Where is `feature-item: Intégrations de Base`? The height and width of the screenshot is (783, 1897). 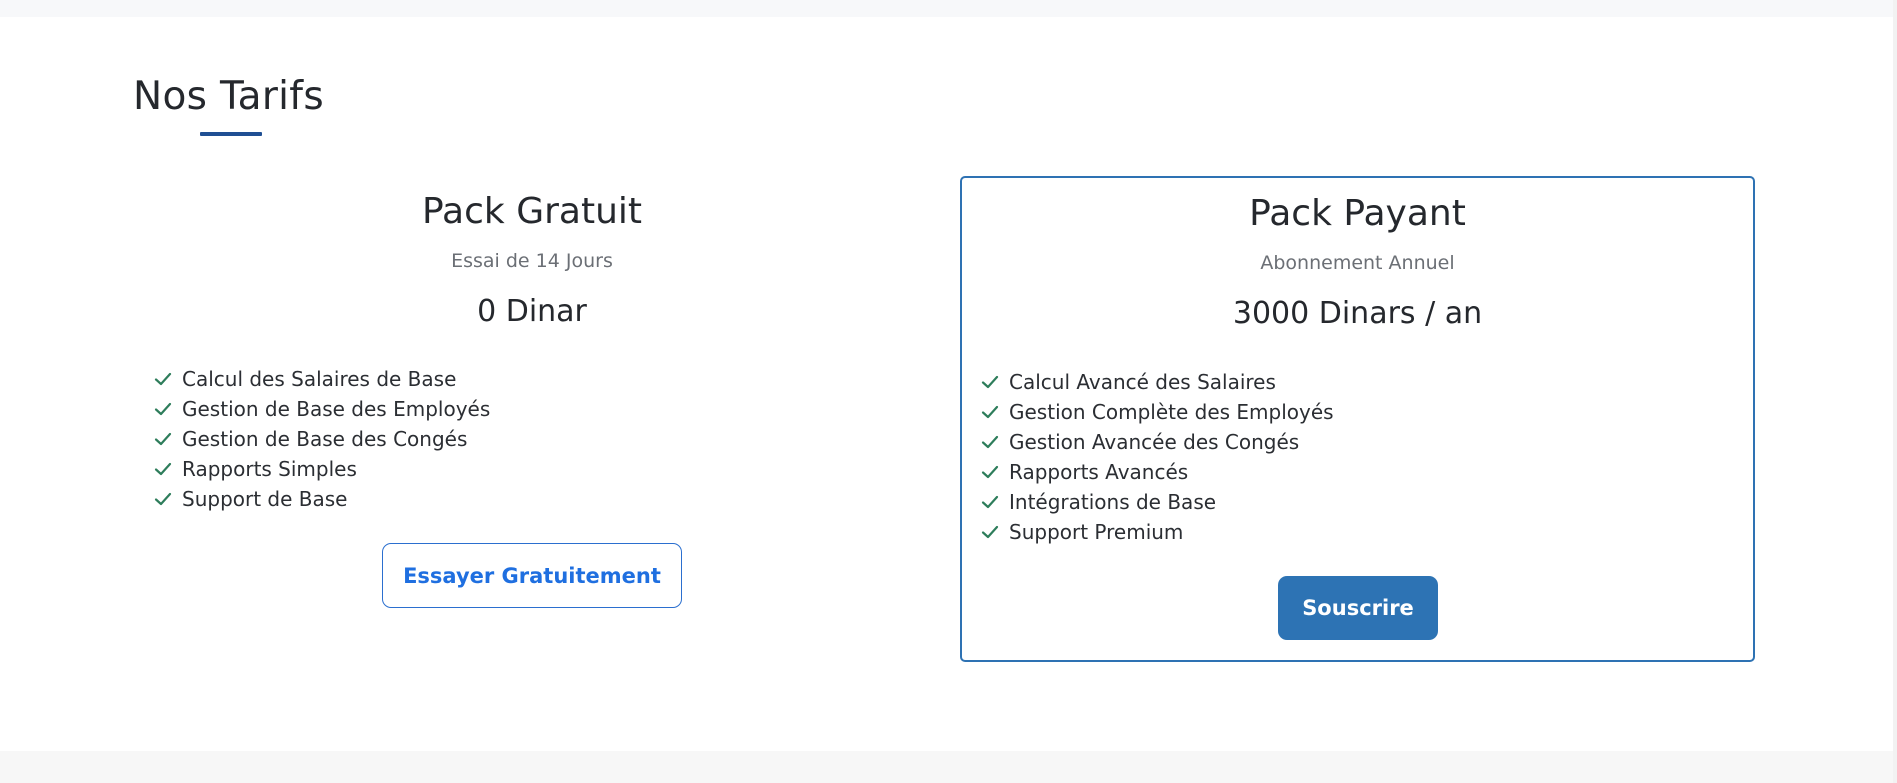
feature-item: Intégrations de Base is located at coordinates (1157, 502).